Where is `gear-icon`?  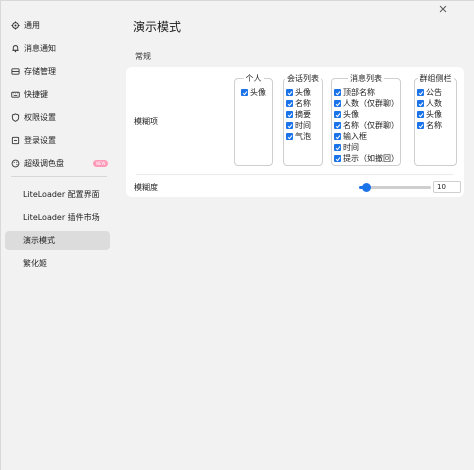 gear-icon is located at coordinates (15, 26).